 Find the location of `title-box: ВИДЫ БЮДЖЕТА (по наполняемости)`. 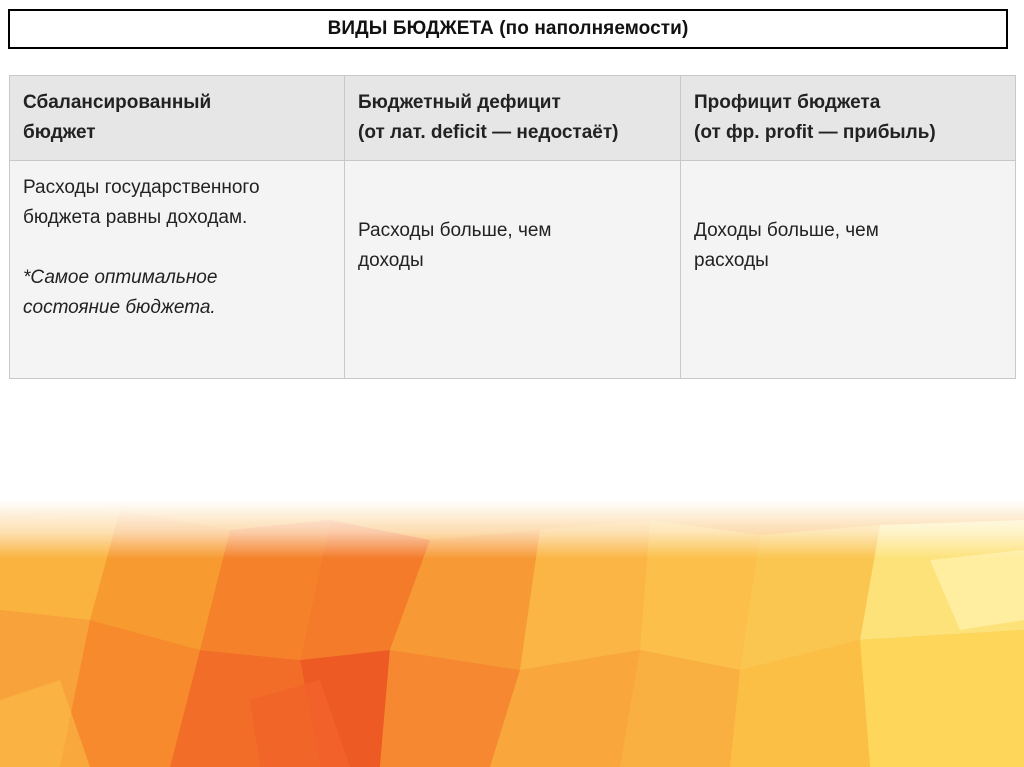

title-box: ВИДЫ БЮДЖЕТА (по наполняемости) is located at coordinates (508, 29).